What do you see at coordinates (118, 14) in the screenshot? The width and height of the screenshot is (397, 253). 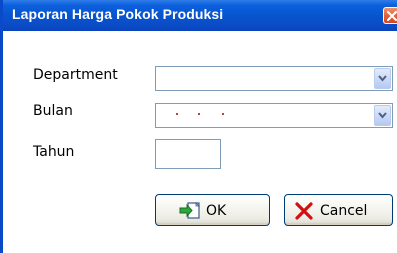 I see `dialog-title: Laporan Harga Pokok Produksi` at bounding box center [118, 14].